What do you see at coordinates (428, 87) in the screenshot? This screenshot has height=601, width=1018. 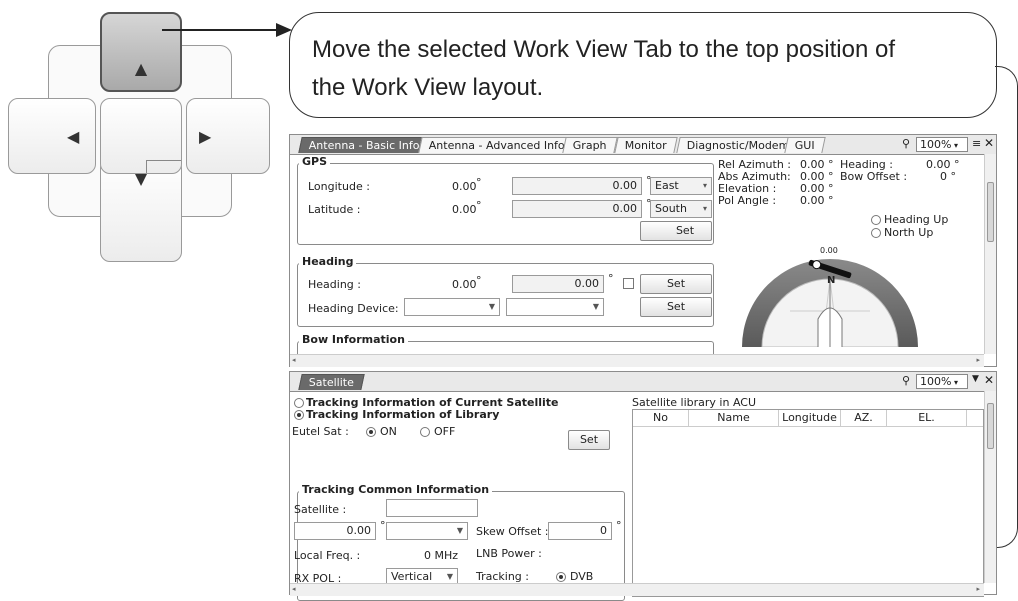 I see `callout-line-2: the Work View layout.` at bounding box center [428, 87].